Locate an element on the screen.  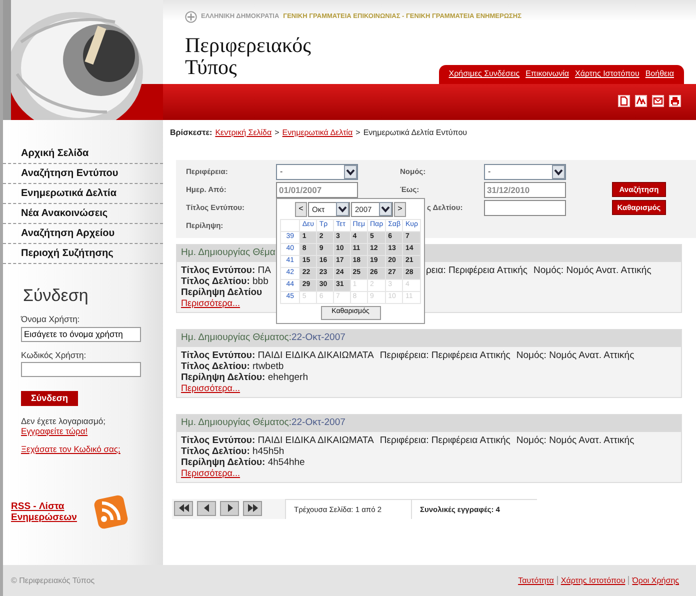
bulletin-line: Τίτλος Δελτίου: h45h5h is located at coordinates (233, 451).